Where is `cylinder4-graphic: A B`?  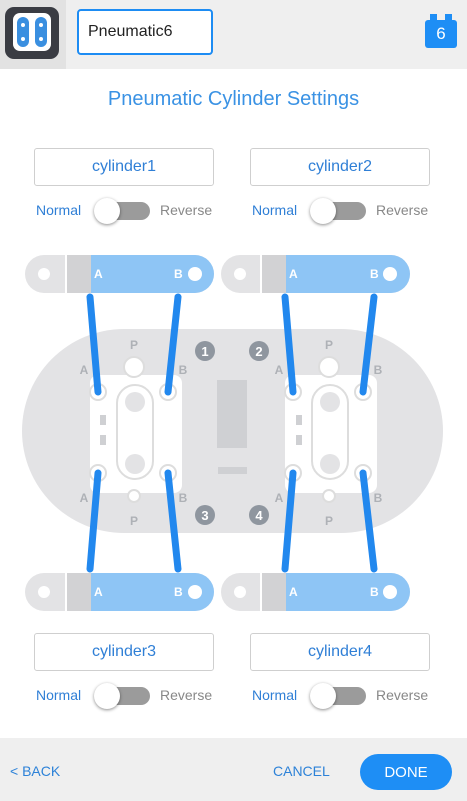
cylinder4-graphic: A B is located at coordinates (315, 592).